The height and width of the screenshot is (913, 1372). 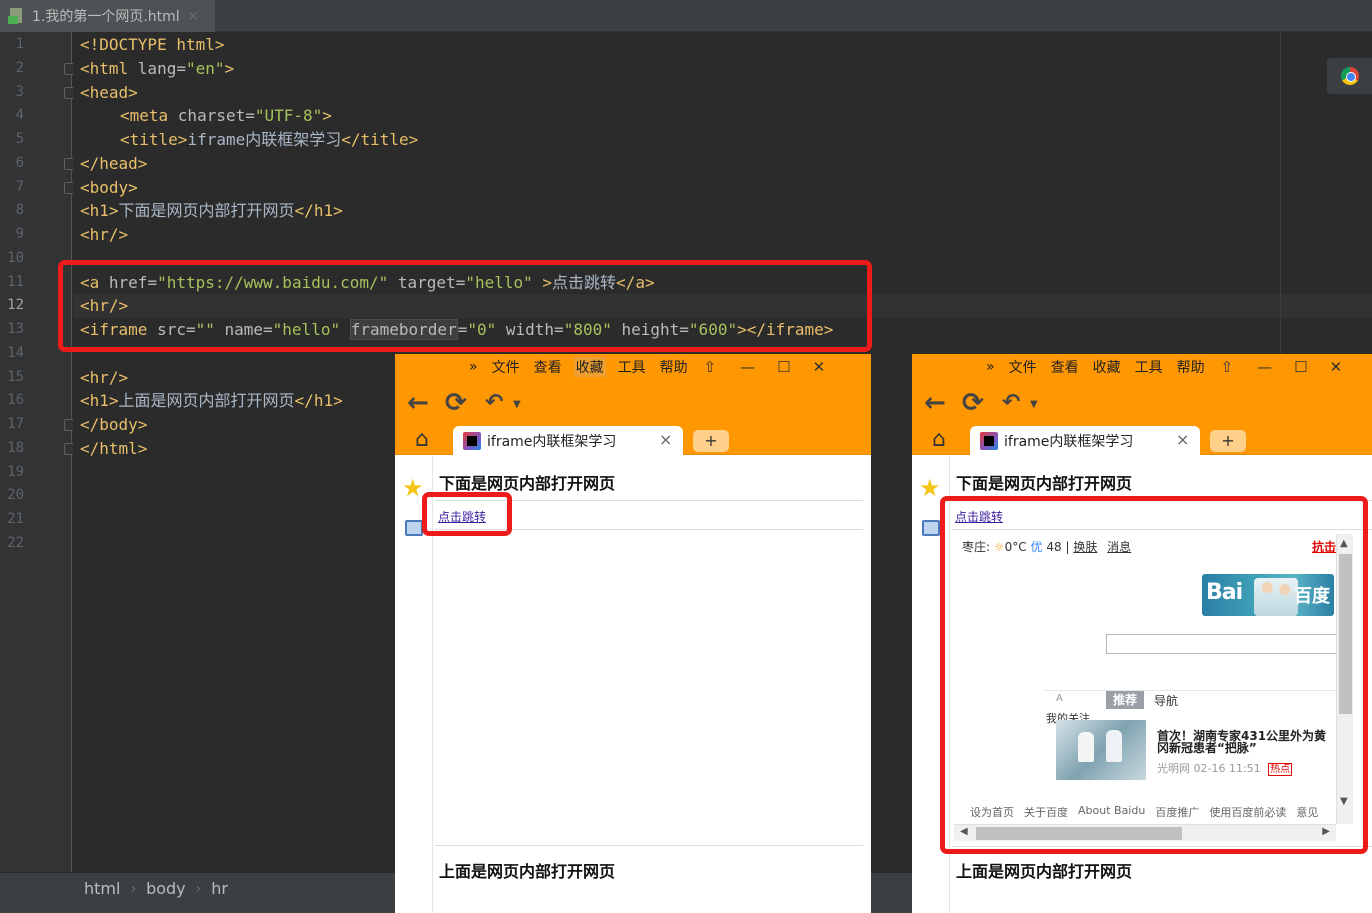 I want to click on line-number: 17, so click(x=15, y=424).